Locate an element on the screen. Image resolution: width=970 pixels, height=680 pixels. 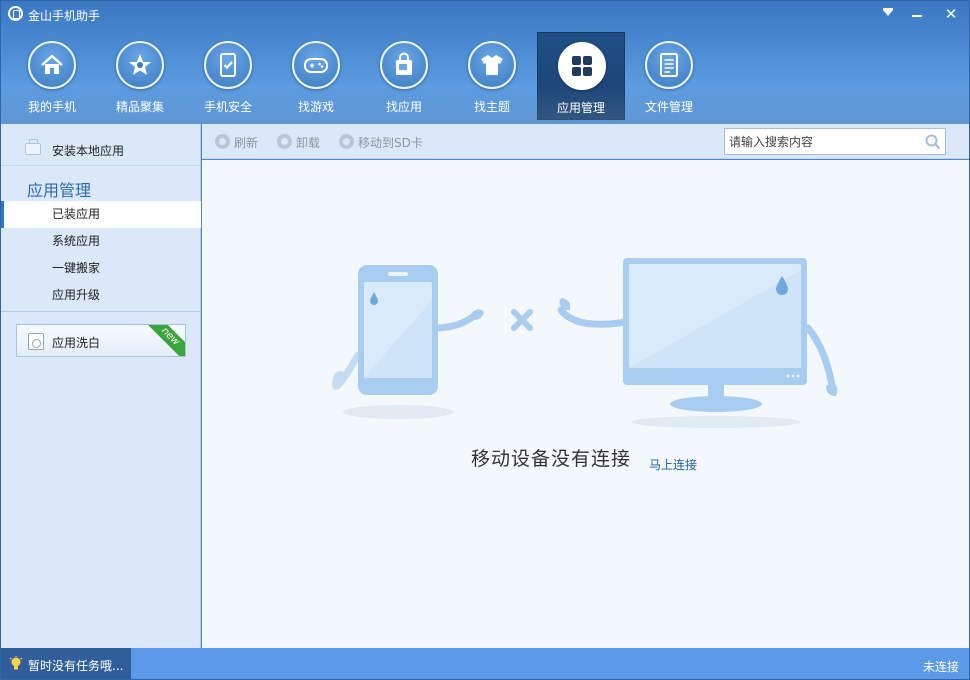
nav-label: 手机安全 is located at coordinates (227, 107).